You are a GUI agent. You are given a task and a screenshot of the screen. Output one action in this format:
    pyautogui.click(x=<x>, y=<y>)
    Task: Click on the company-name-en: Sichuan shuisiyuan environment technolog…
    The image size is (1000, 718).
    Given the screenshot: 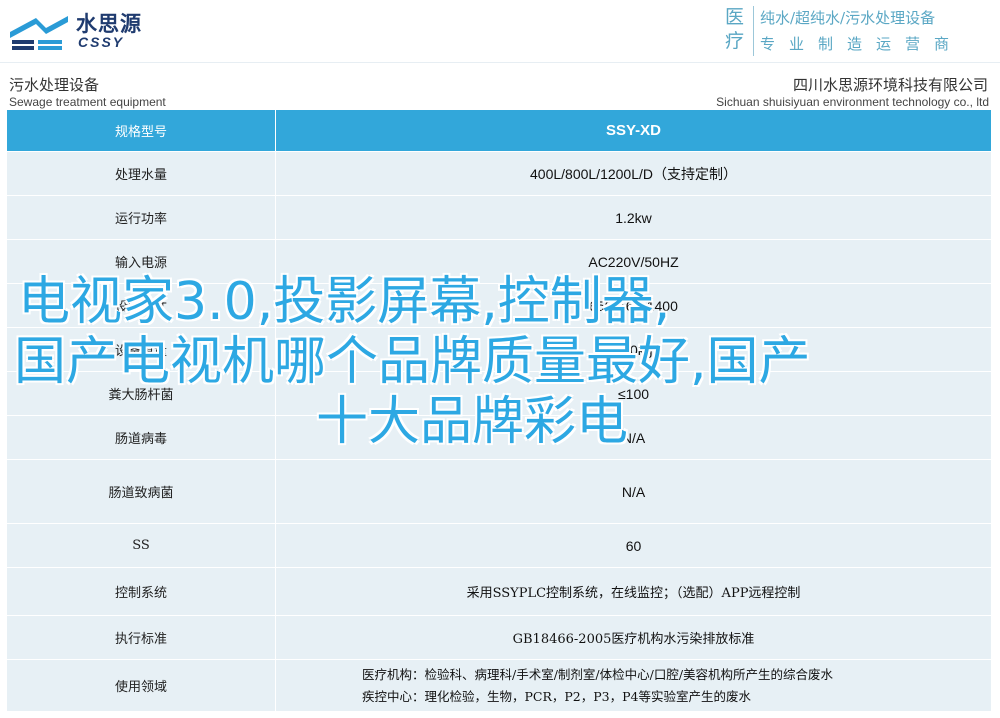 What is the action you would take?
    pyautogui.click(x=852, y=102)
    